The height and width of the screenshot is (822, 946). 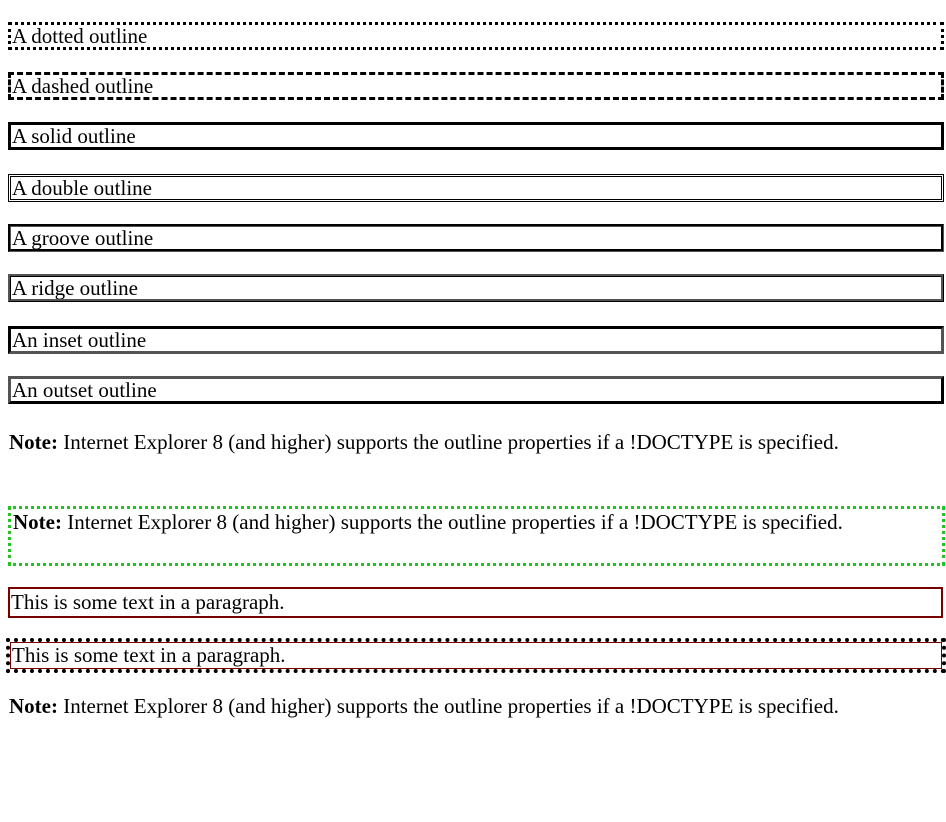 I want to click on inset-outline-box: An inset outline, so click(x=476, y=340).